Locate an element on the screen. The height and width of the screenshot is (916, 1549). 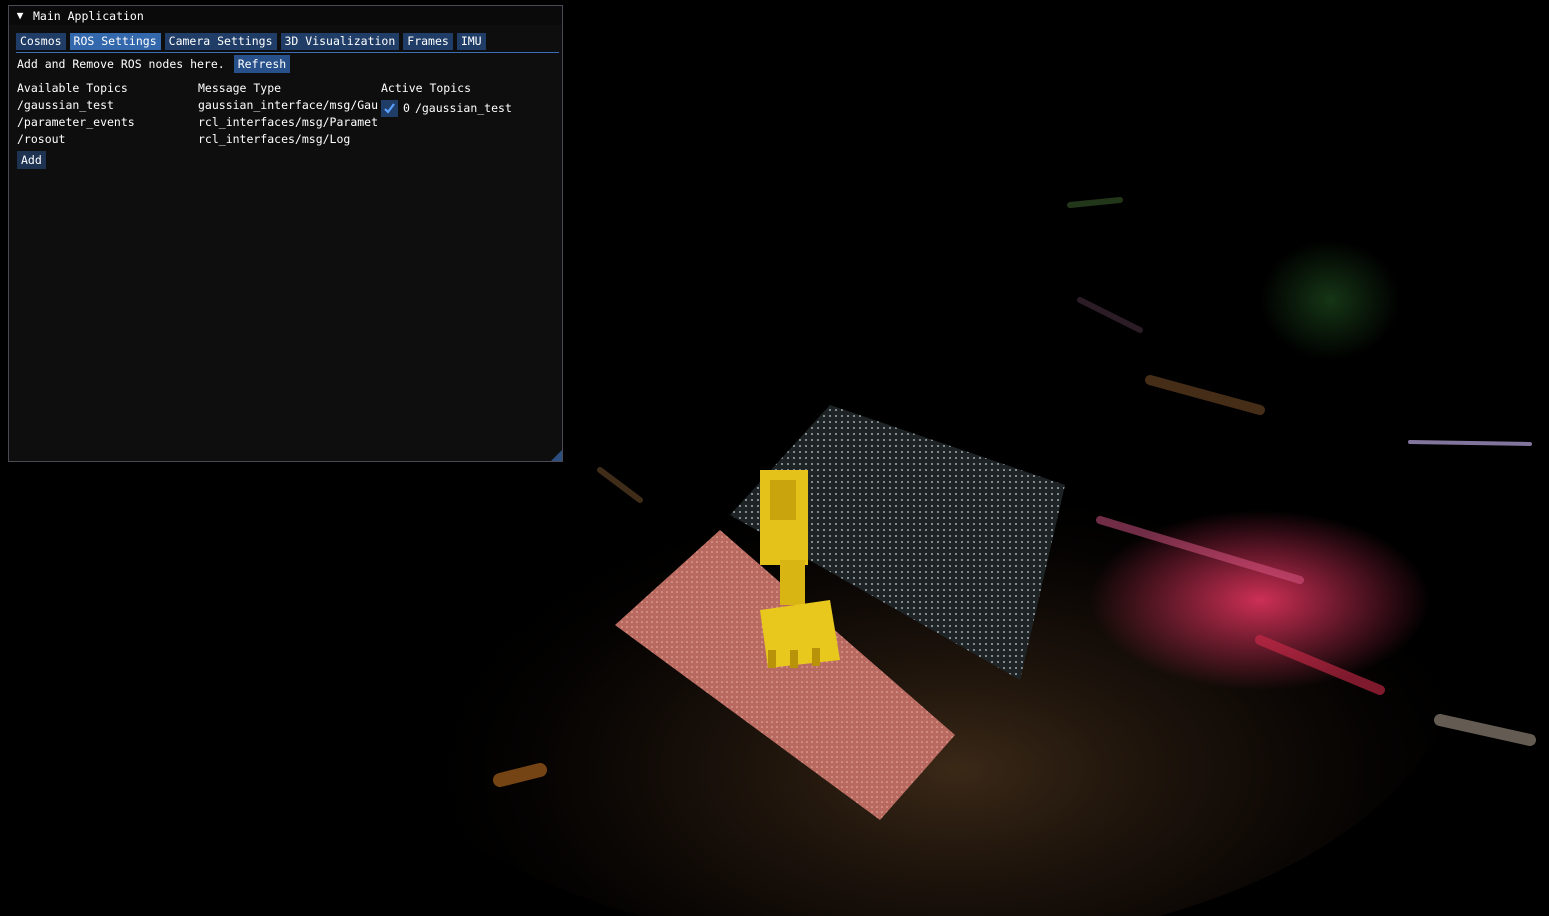
active-topic-row: 0 /gaussian_test is located at coordinates (471, 108).